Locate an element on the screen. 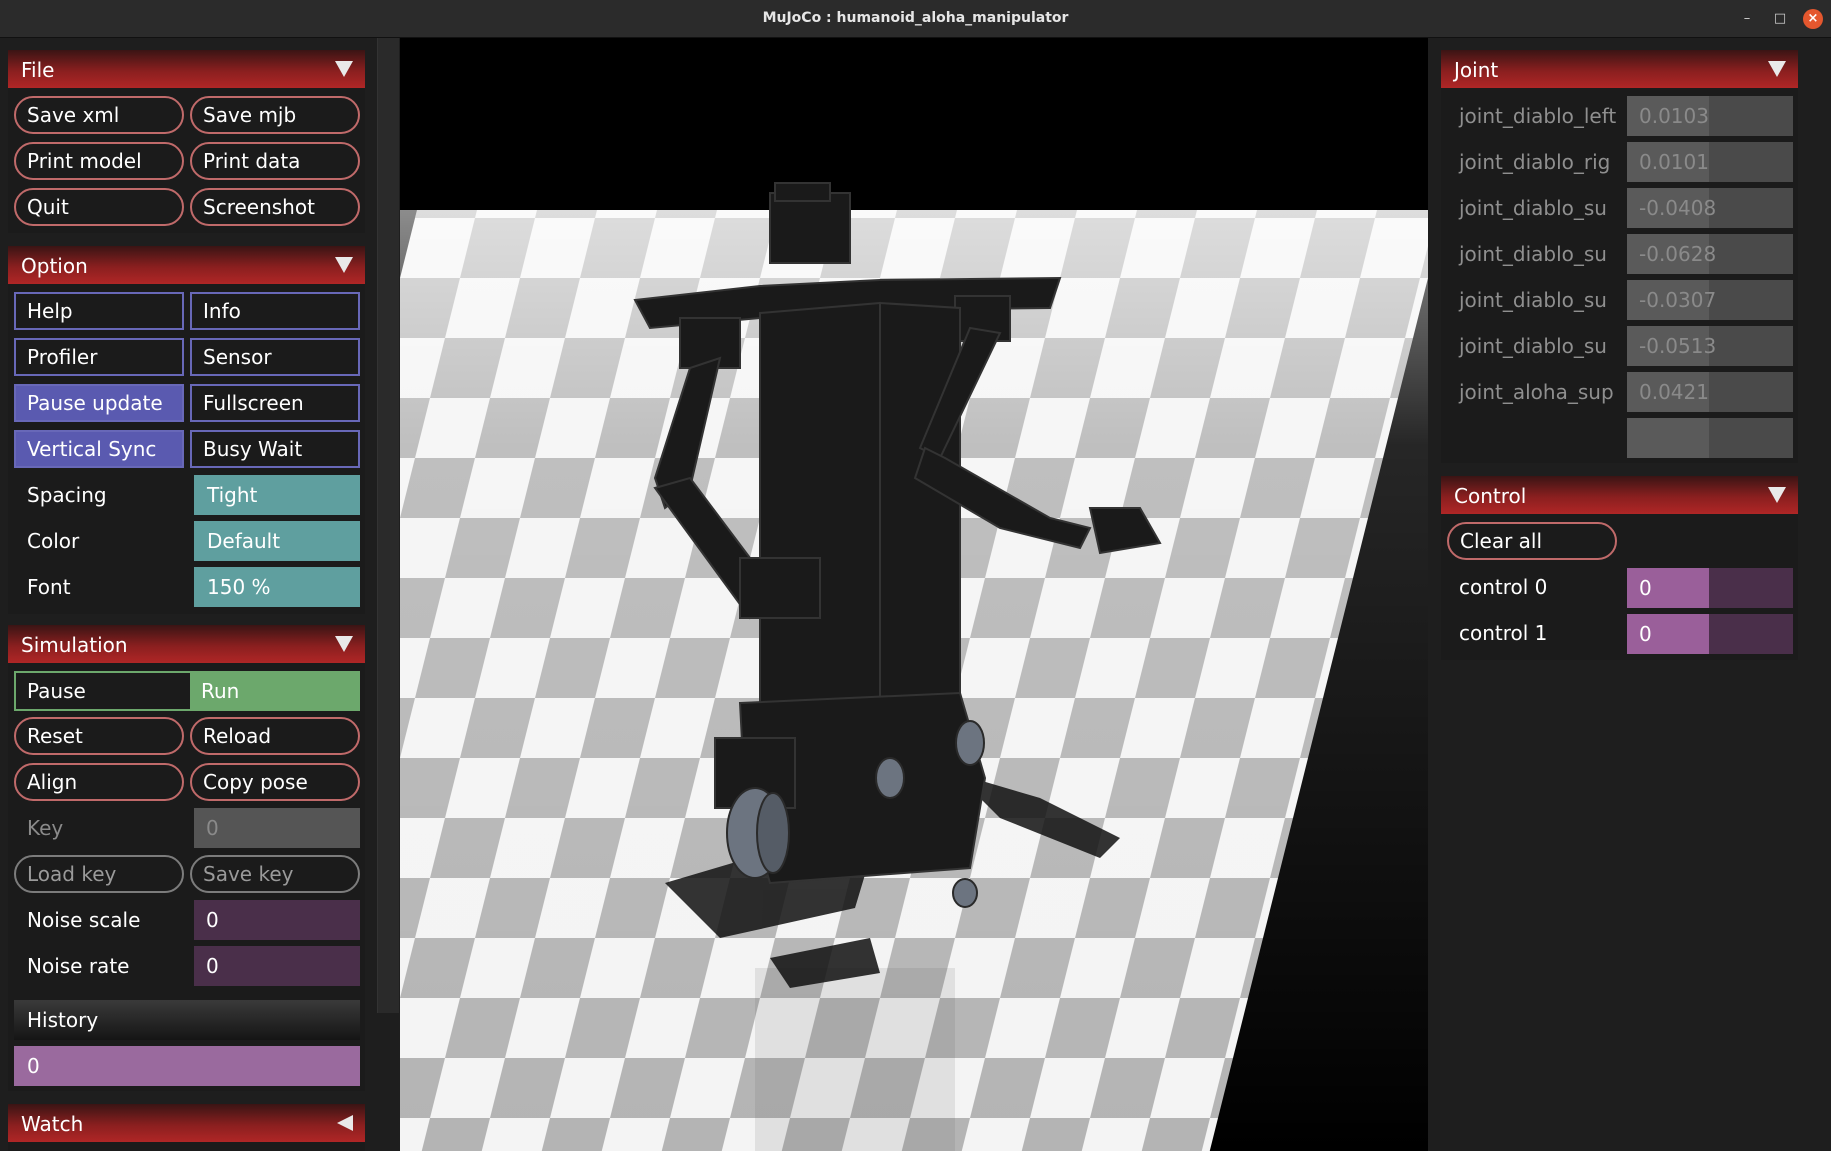 The image size is (1831, 1151). screenshot-button: Screenshot is located at coordinates (275, 207).